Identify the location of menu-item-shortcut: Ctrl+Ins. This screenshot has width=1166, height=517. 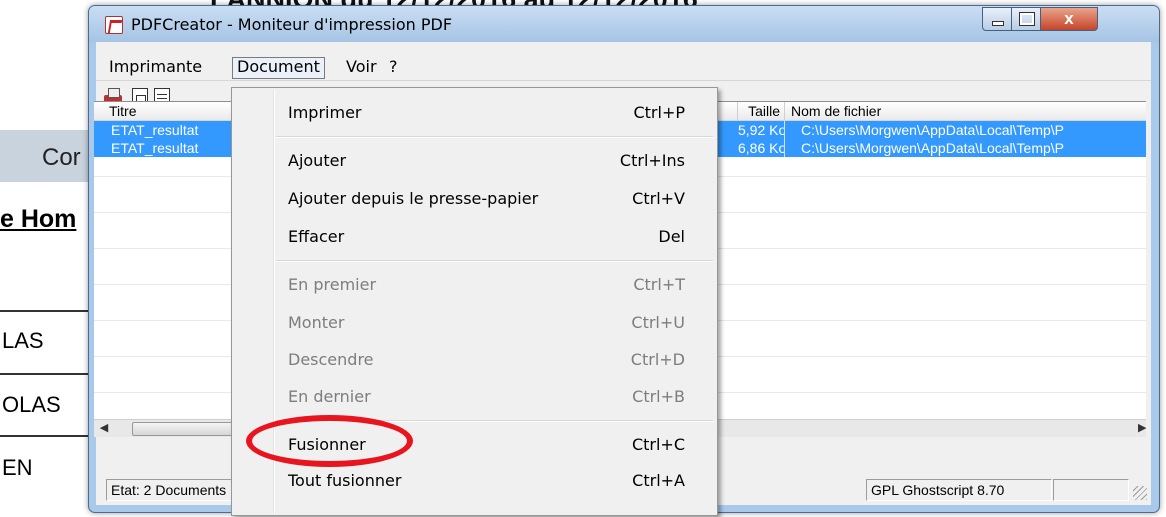
(652, 160).